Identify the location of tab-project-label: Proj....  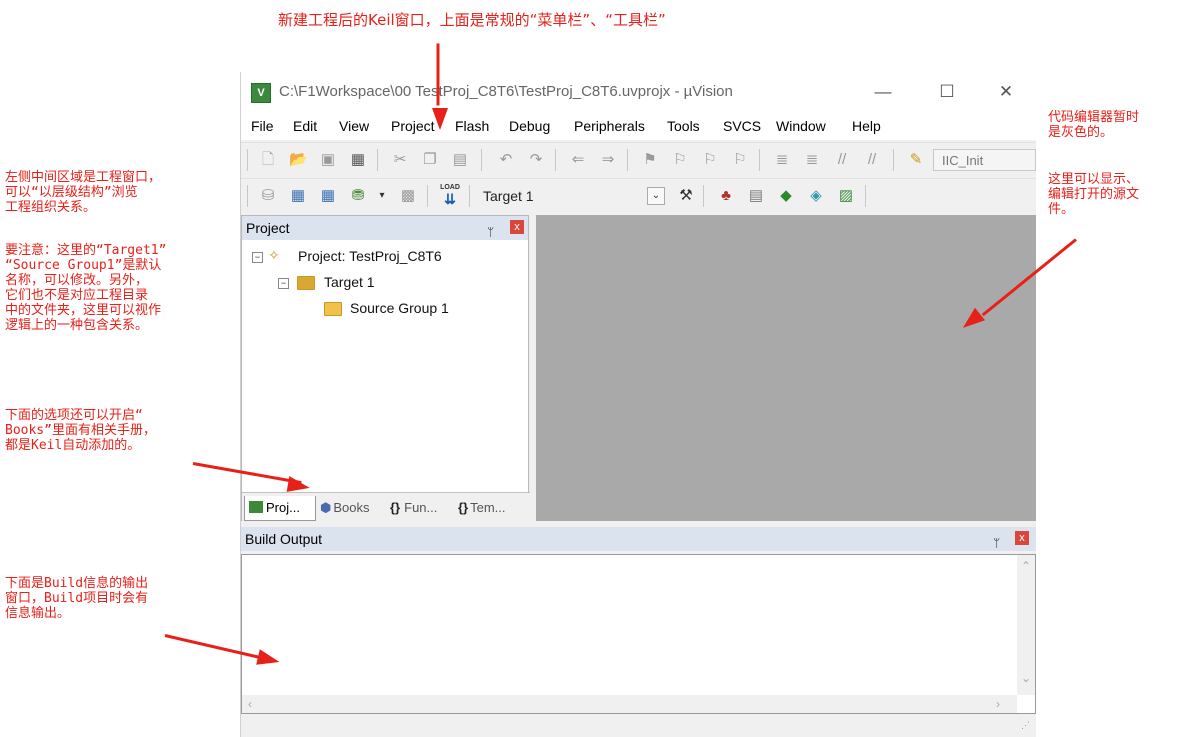
(283, 507).